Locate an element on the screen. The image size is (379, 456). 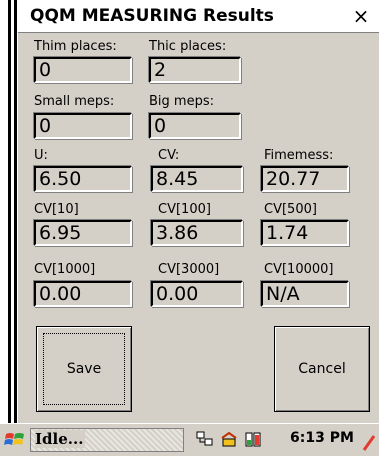
title-bar: QQM MEASURING Results × is located at coordinates (198, 16).